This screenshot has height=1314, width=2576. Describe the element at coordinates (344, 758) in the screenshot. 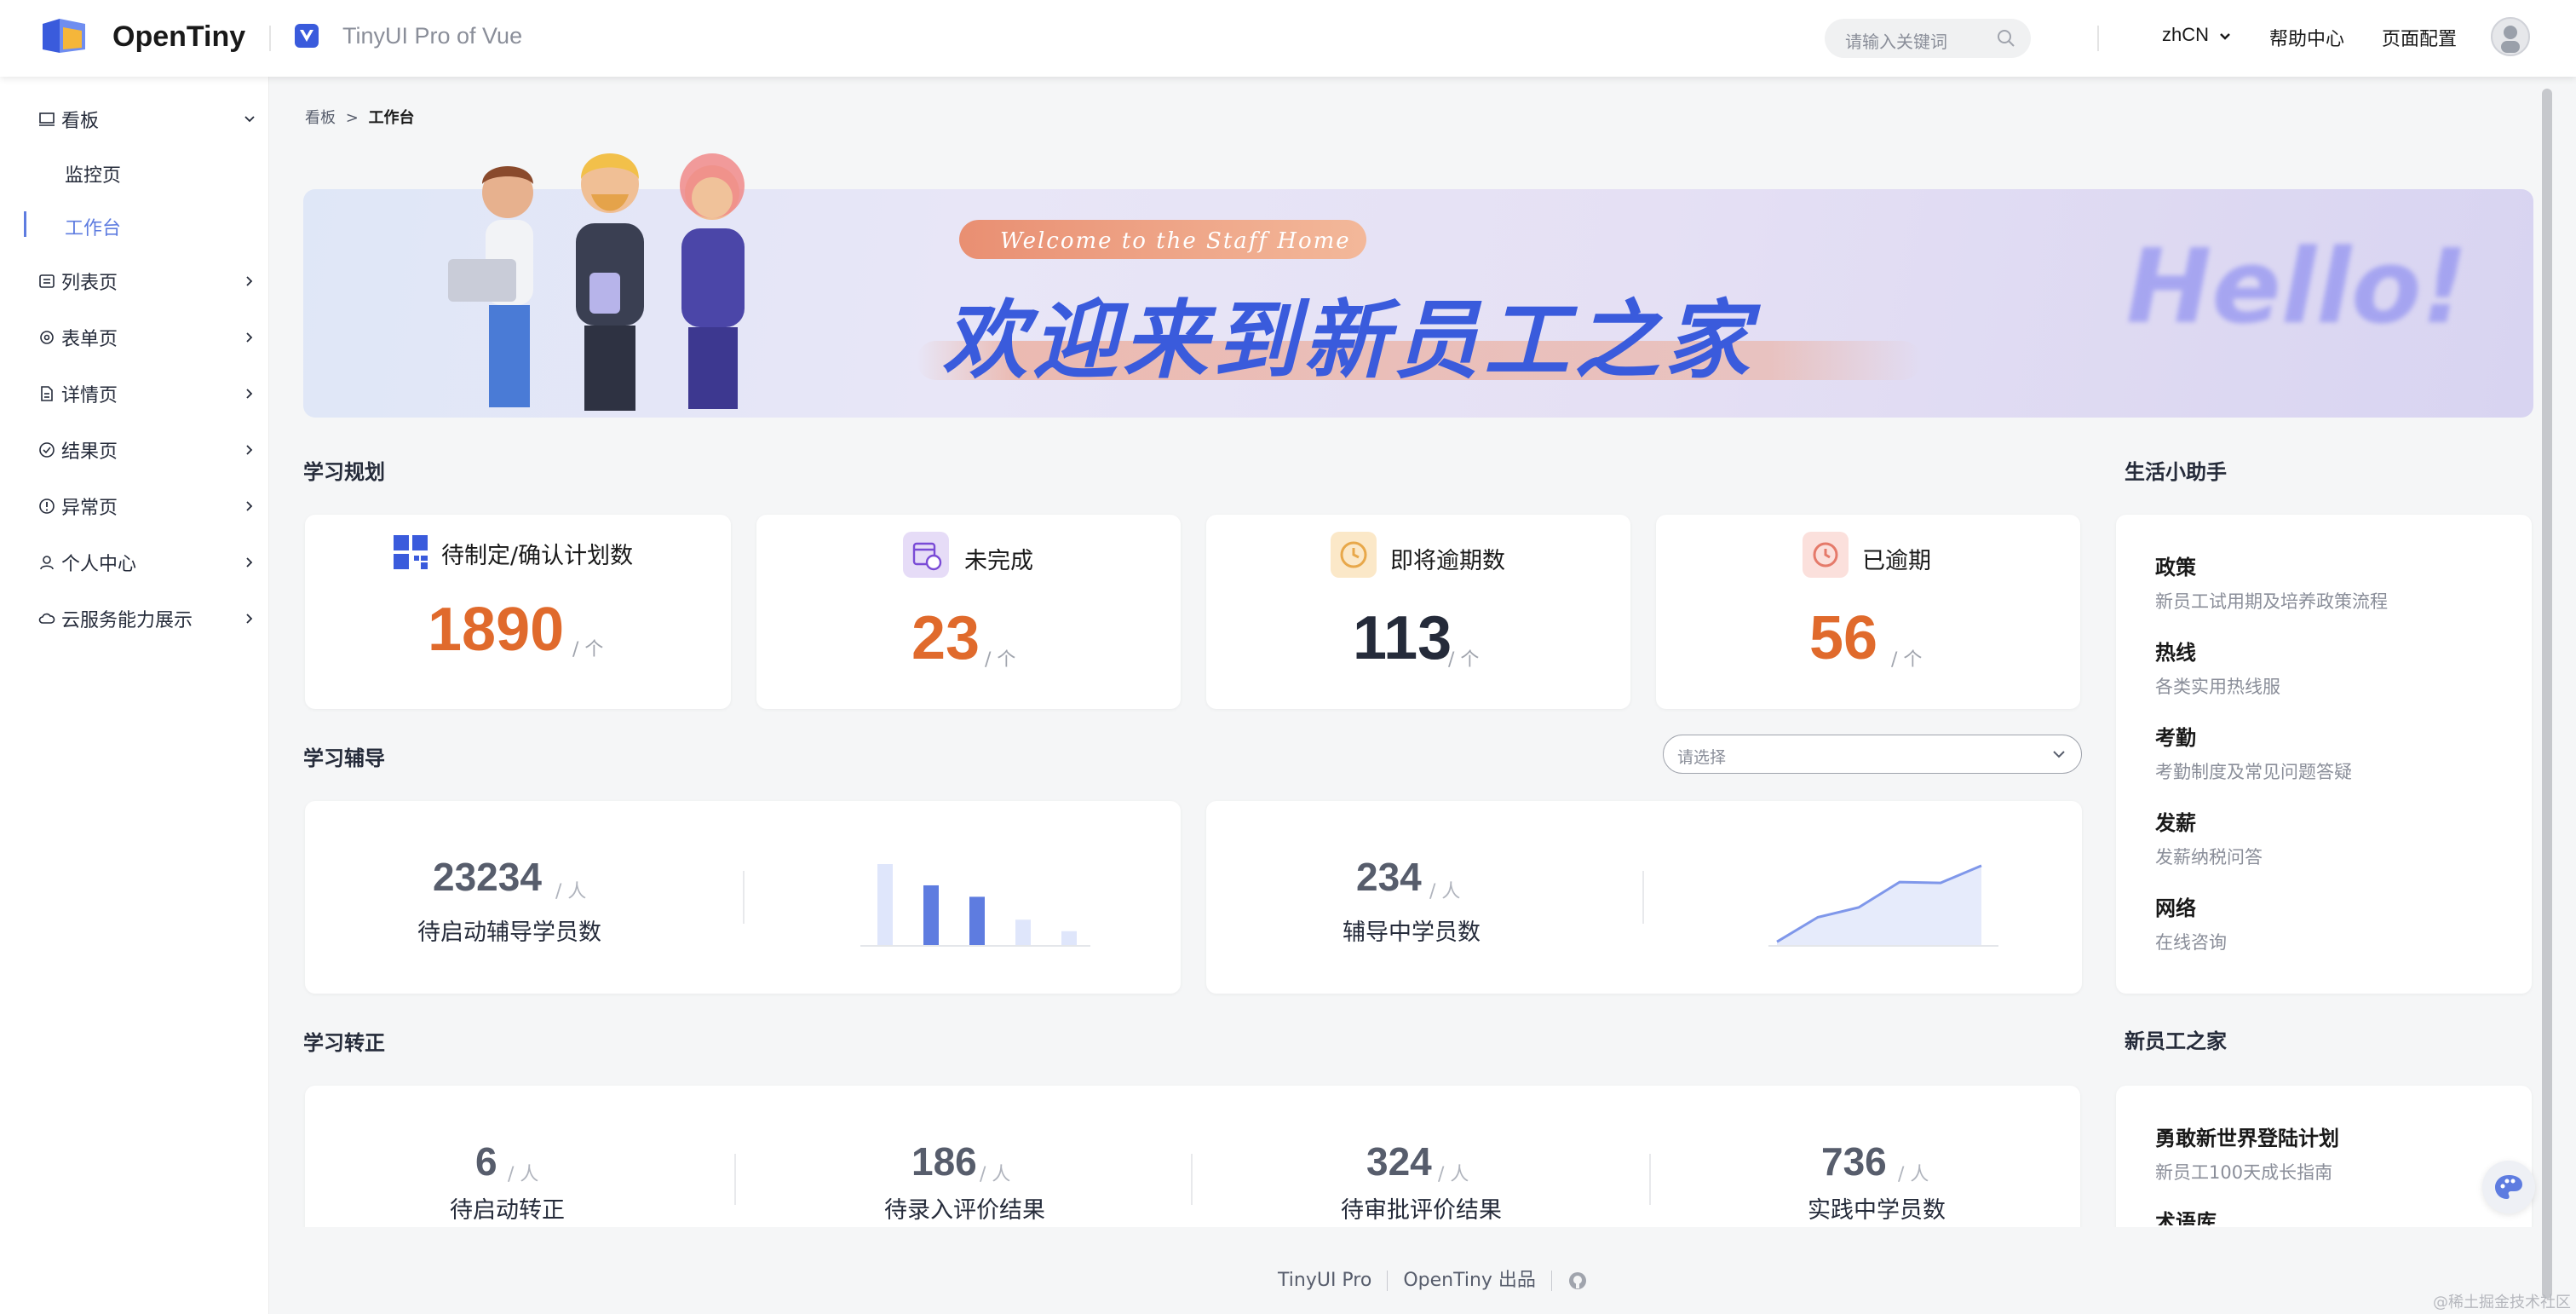

I see `section-title-tutoring: 学习辅导` at that location.